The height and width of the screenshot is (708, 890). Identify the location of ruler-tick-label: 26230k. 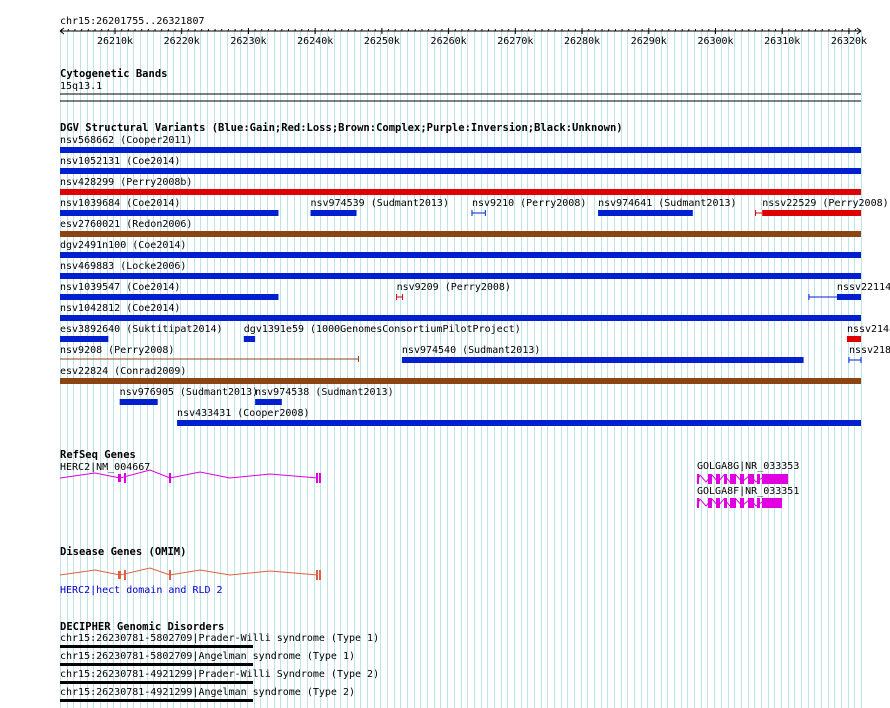
(248, 41).